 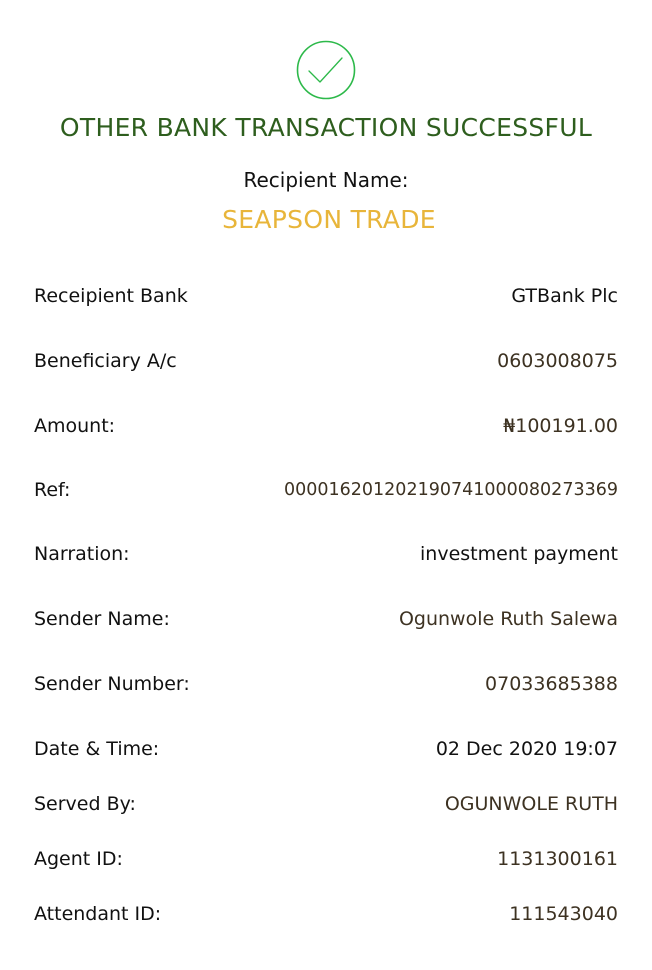 I want to click on detail-row-attendant-id: Attendant ID: 111543040, so click(x=326, y=914).